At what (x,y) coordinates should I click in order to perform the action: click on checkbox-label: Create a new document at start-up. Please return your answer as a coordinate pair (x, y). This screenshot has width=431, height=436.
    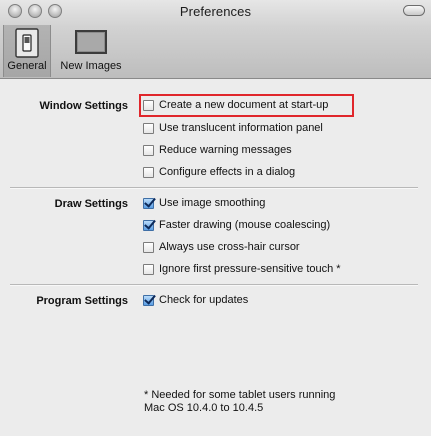
    Looking at the image, I should click on (244, 105).